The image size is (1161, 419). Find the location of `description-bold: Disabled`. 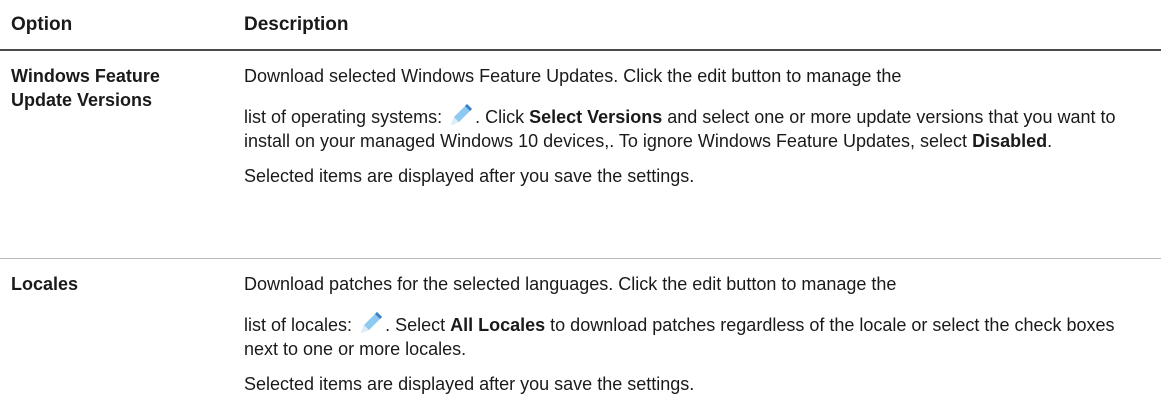

description-bold: Disabled is located at coordinates (1010, 141).